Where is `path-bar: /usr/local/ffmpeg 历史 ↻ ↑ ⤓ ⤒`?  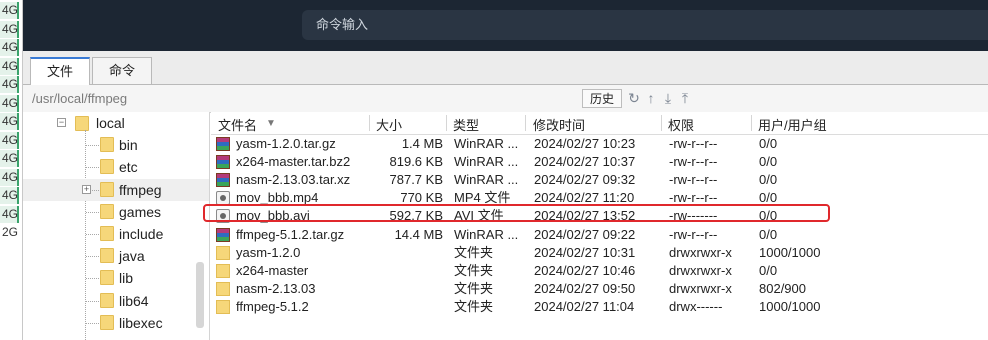 path-bar: /usr/local/ffmpeg 历史 ↻ ↑ ⤓ ⤒ is located at coordinates (505, 99).